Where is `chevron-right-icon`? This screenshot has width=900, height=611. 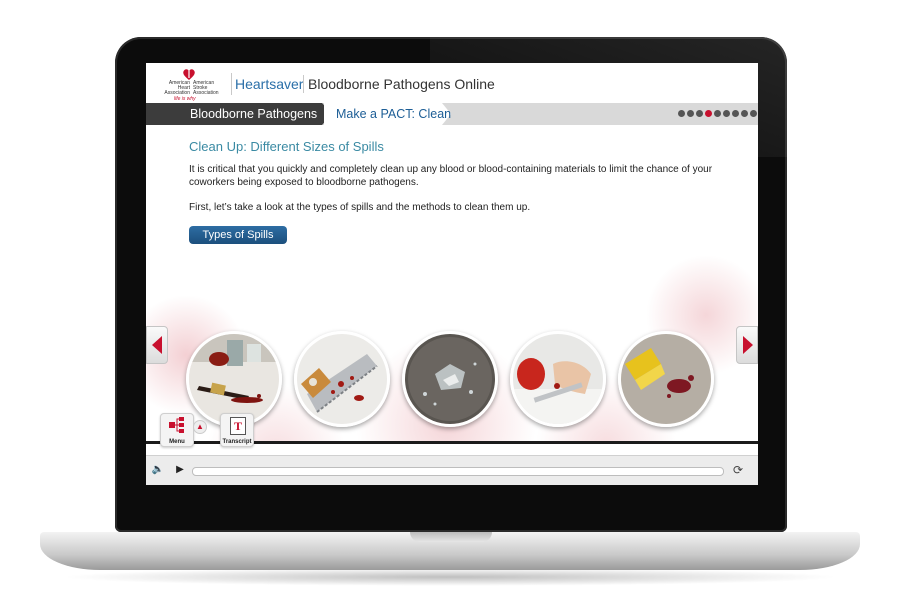
chevron-right-icon is located at coordinates (748, 345).